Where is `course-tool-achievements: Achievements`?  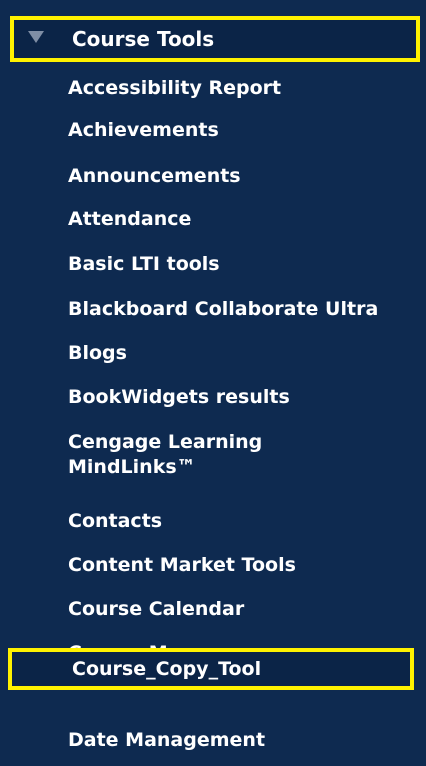 course-tool-achievements: Achievements is located at coordinates (143, 130).